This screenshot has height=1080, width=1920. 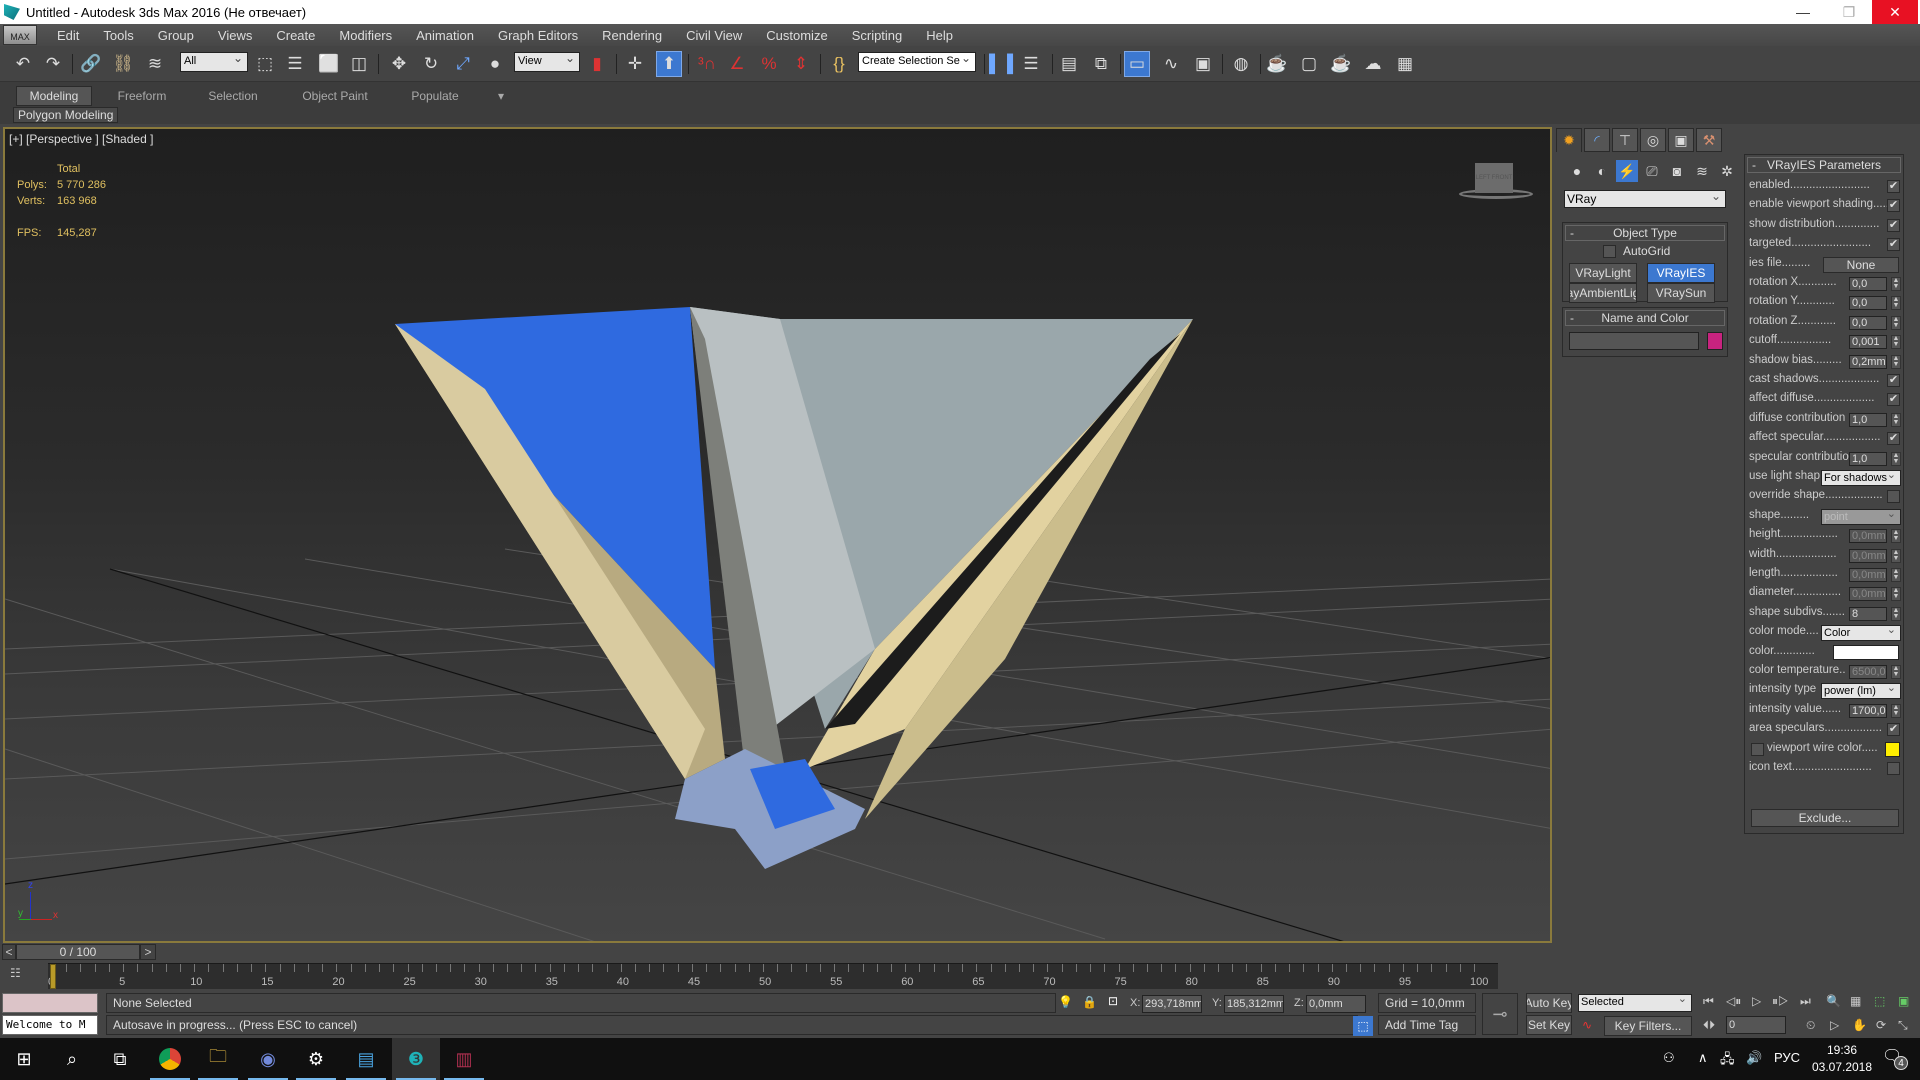 What do you see at coordinates (1868, 613) in the screenshot?
I see `param-spinner-shape-subdivs: 8` at bounding box center [1868, 613].